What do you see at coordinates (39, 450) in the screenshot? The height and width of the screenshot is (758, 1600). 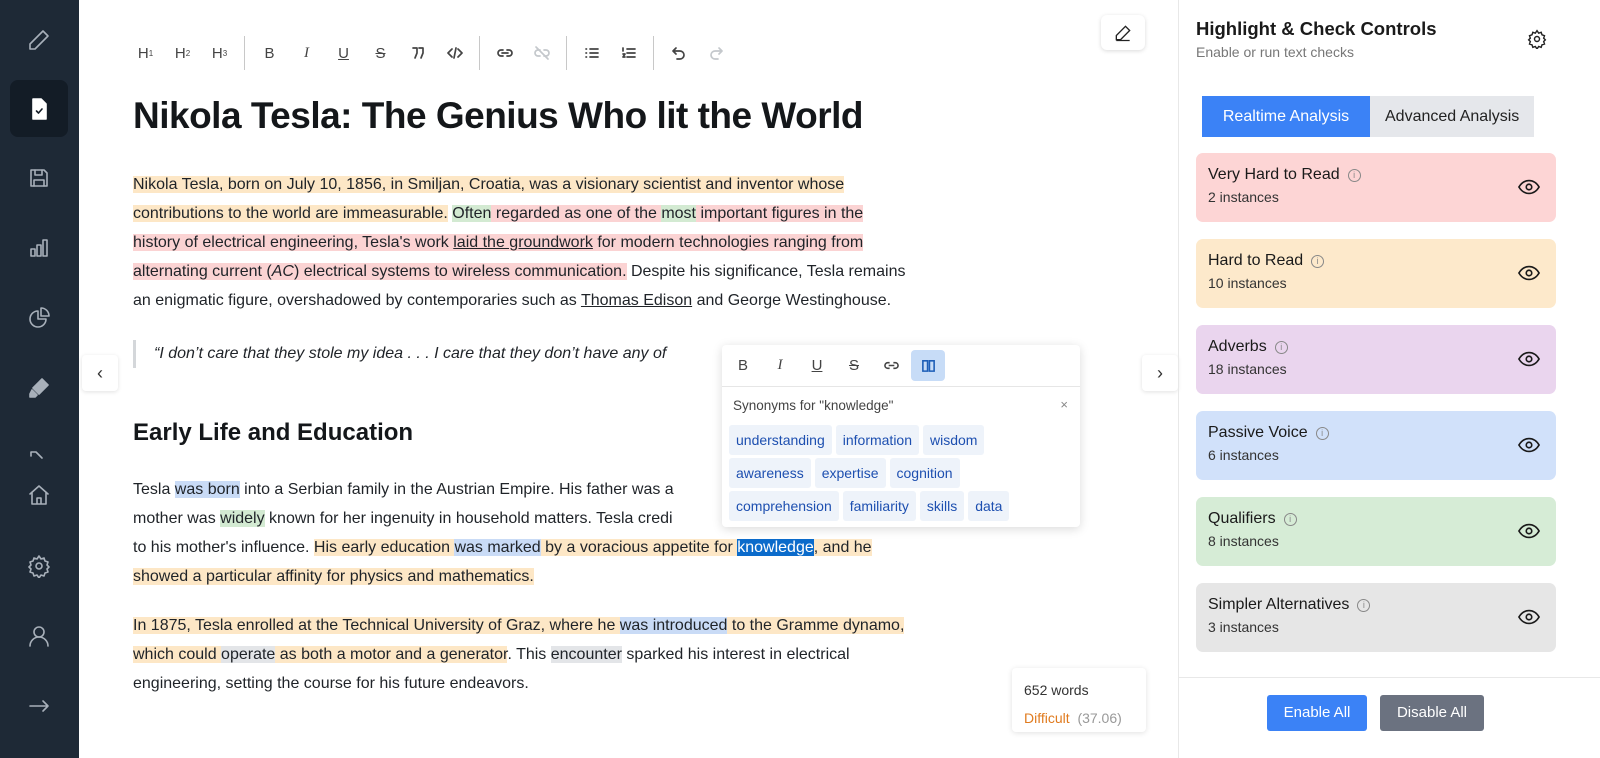 I see `partial-icon` at bounding box center [39, 450].